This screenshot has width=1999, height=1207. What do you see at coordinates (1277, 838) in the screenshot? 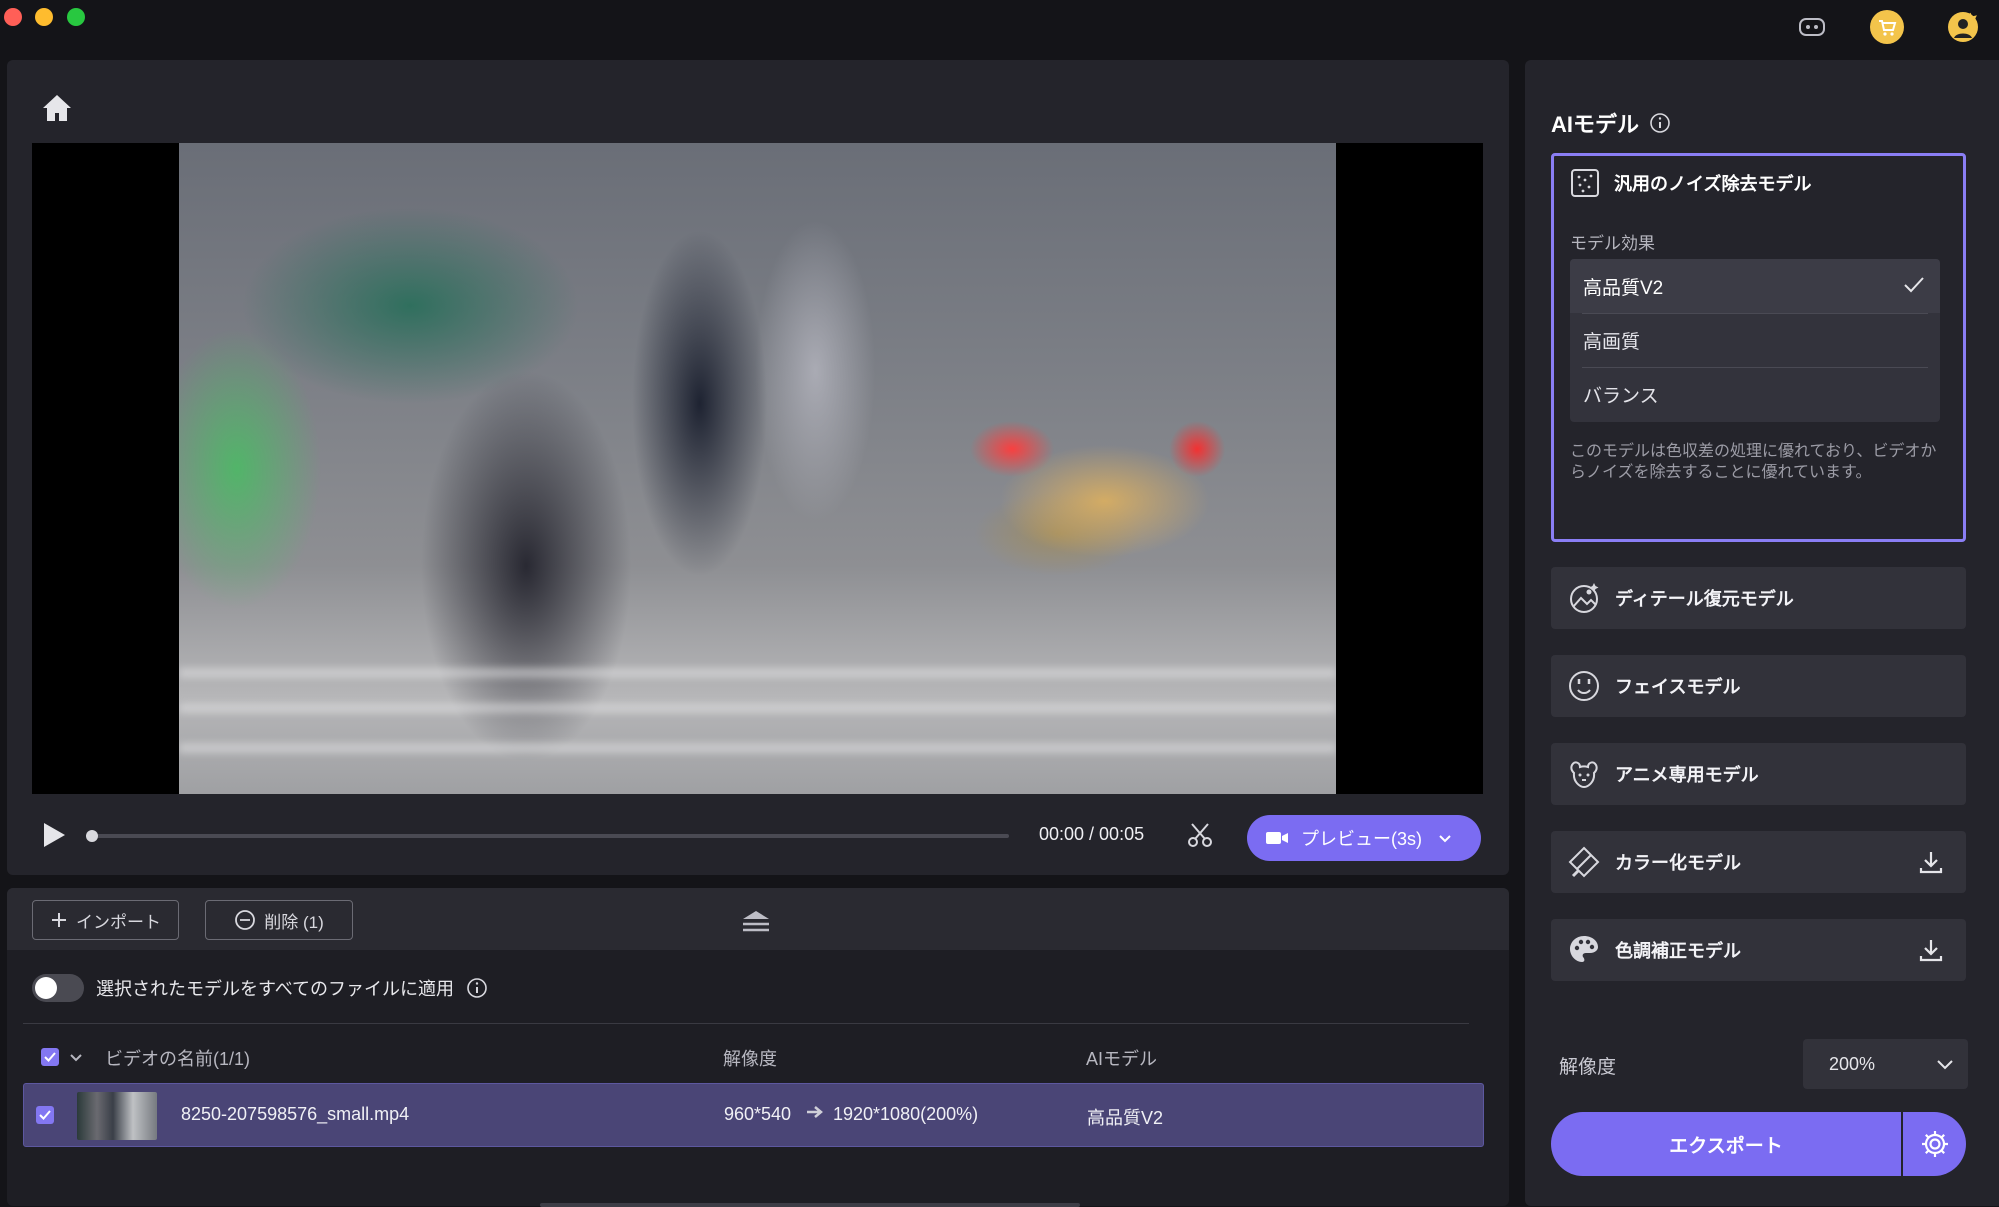
I see `video-camera-icon` at bounding box center [1277, 838].